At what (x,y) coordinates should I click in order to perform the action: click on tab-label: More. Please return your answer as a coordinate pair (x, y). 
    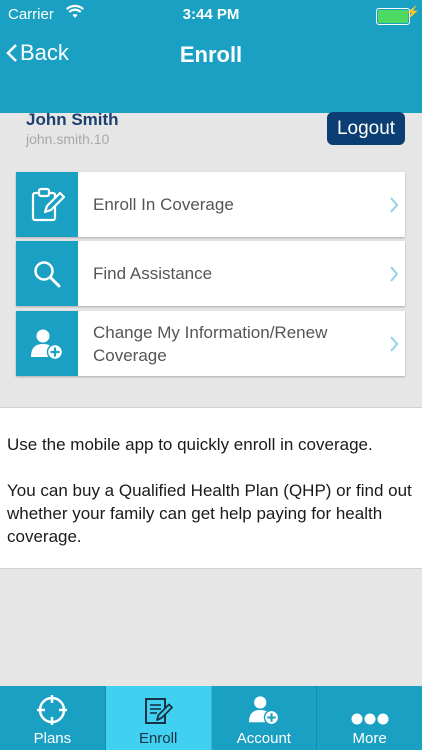
    Looking at the image, I should click on (369, 738).